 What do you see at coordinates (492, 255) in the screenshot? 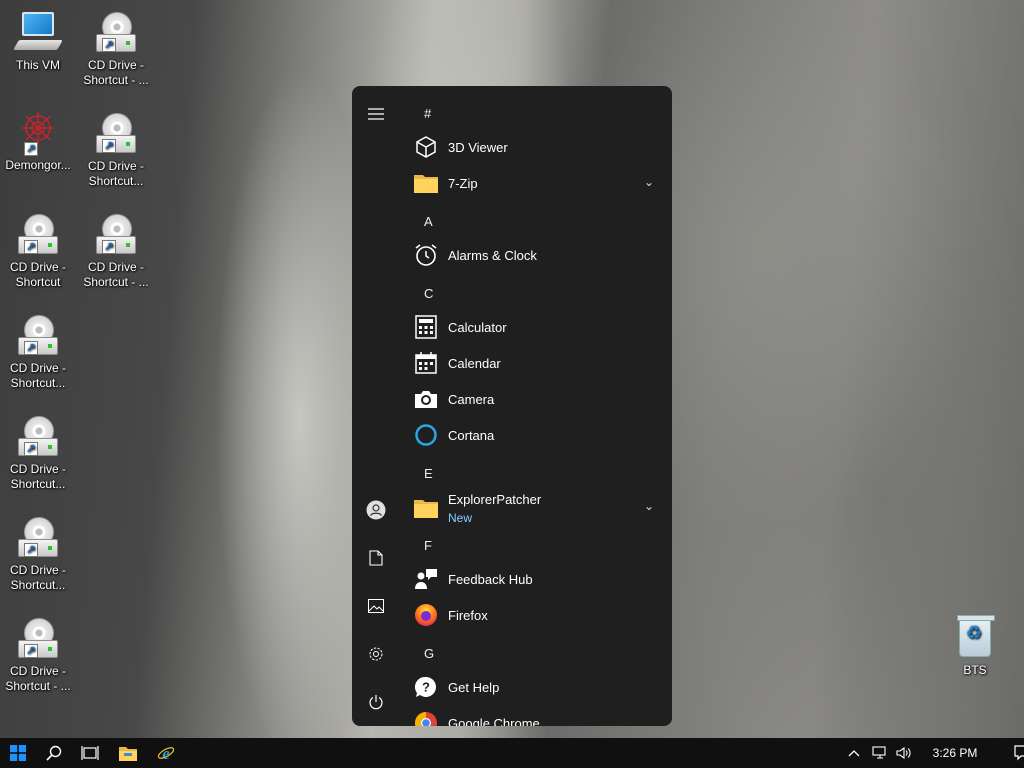
I see `app-name: Alarms & Clock` at bounding box center [492, 255].